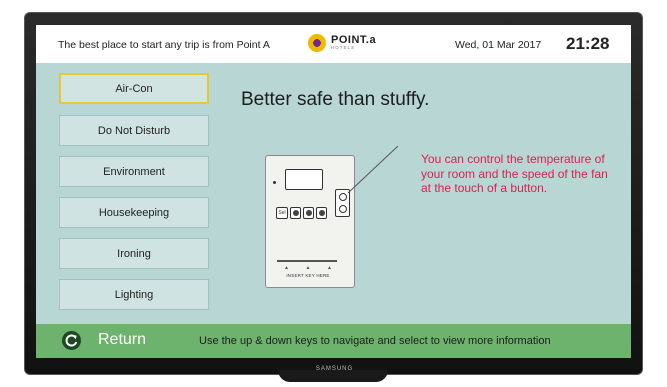 This screenshot has width=667, height=387. Describe the element at coordinates (307, 261) in the screenshot. I see `key-card-slot` at that location.